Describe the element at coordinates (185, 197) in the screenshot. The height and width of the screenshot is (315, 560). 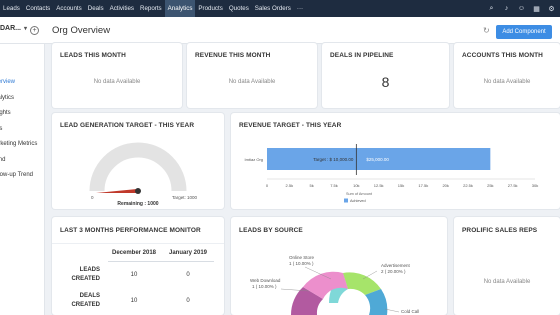
I see `gauge-max-label: Target: 1000` at that location.